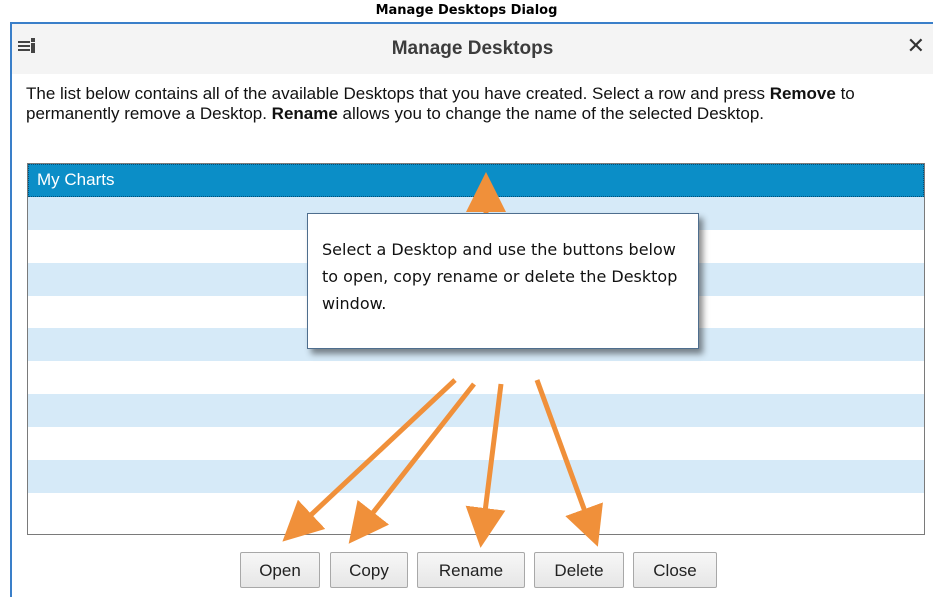  What do you see at coordinates (476, 180) in the screenshot?
I see `list-row: My Charts` at bounding box center [476, 180].